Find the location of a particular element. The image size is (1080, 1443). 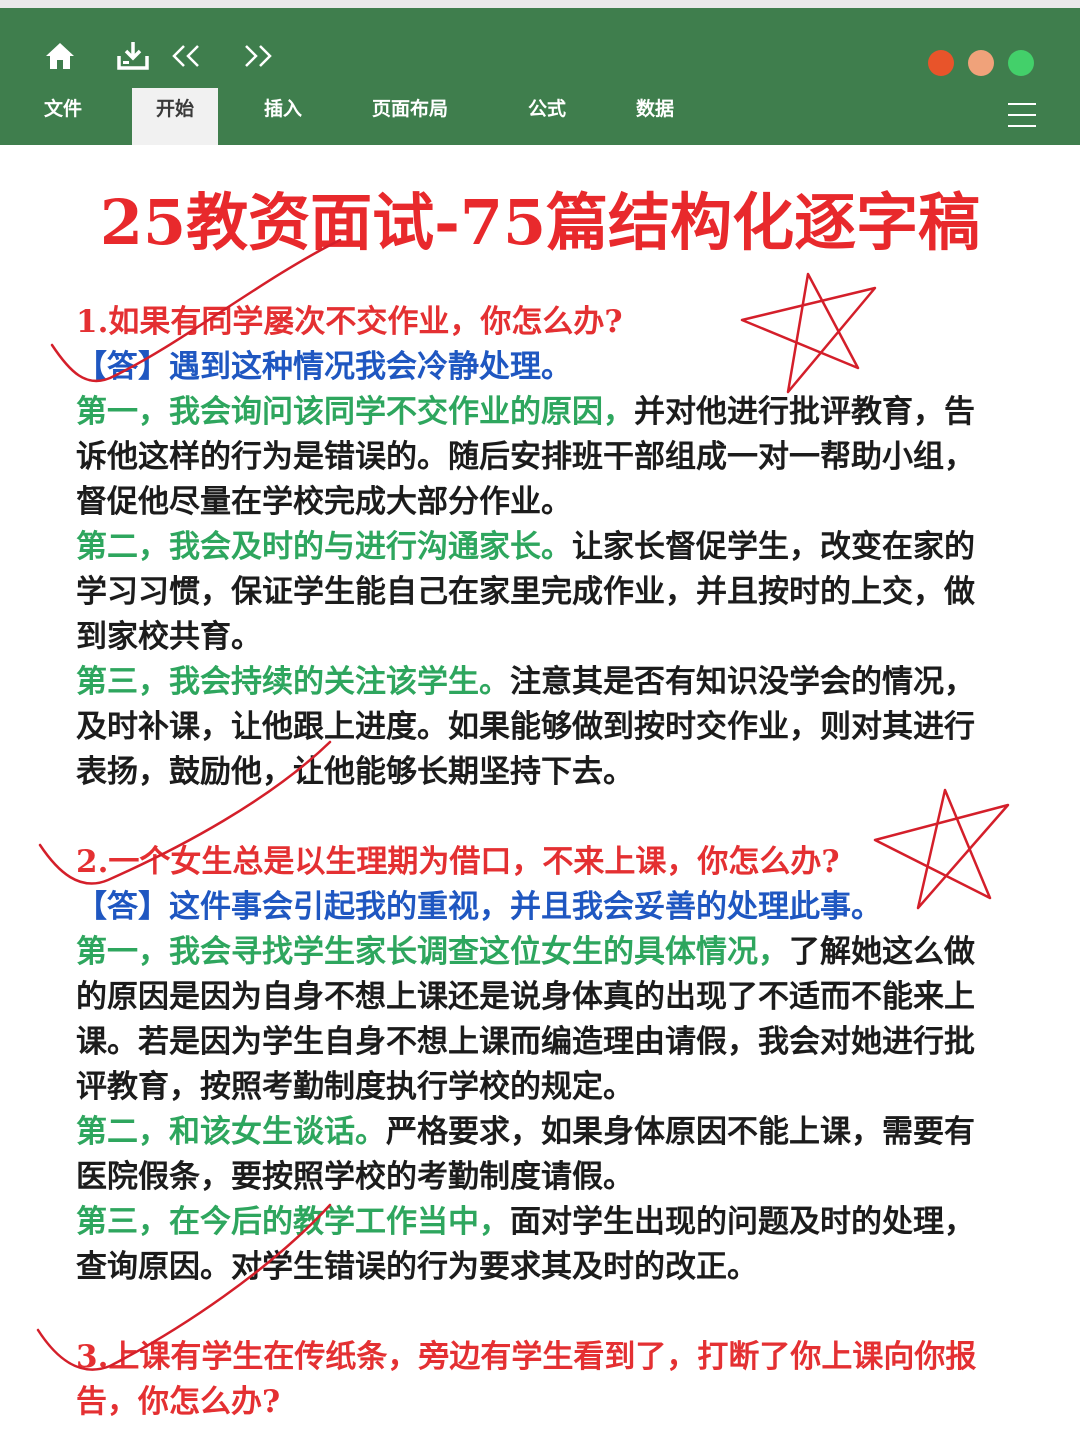

menu-icon is located at coordinates (1022, 116).